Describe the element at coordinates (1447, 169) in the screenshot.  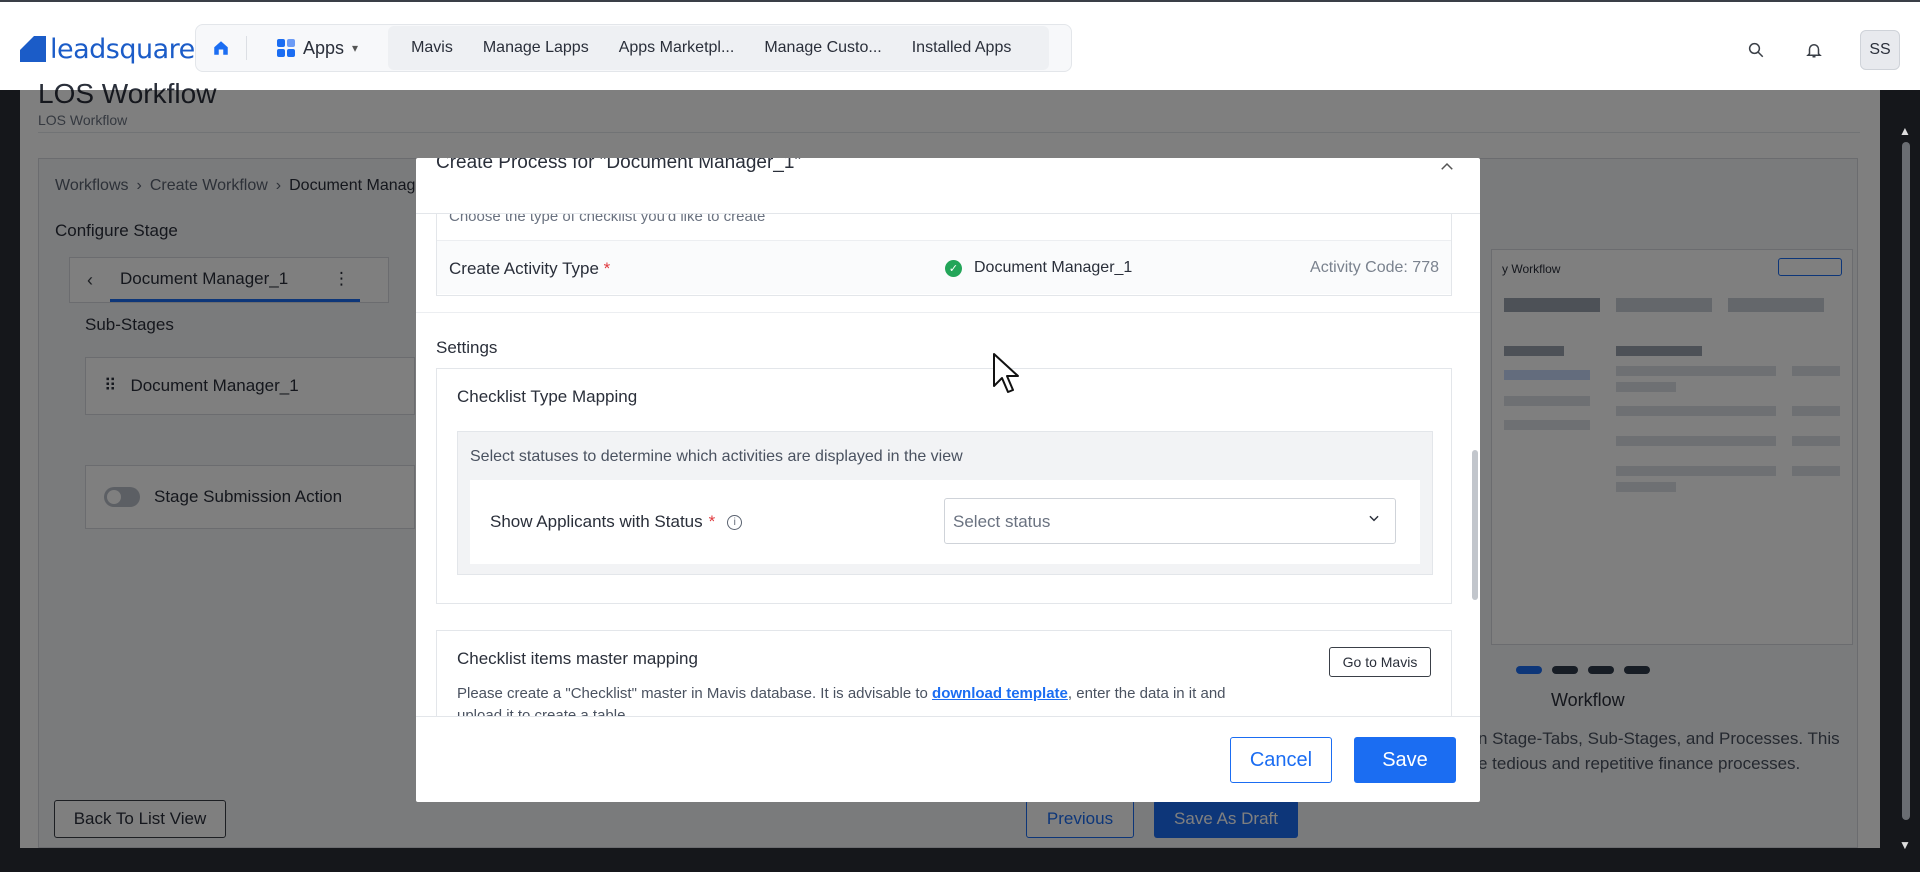
I see `chevron-up-icon` at that location.